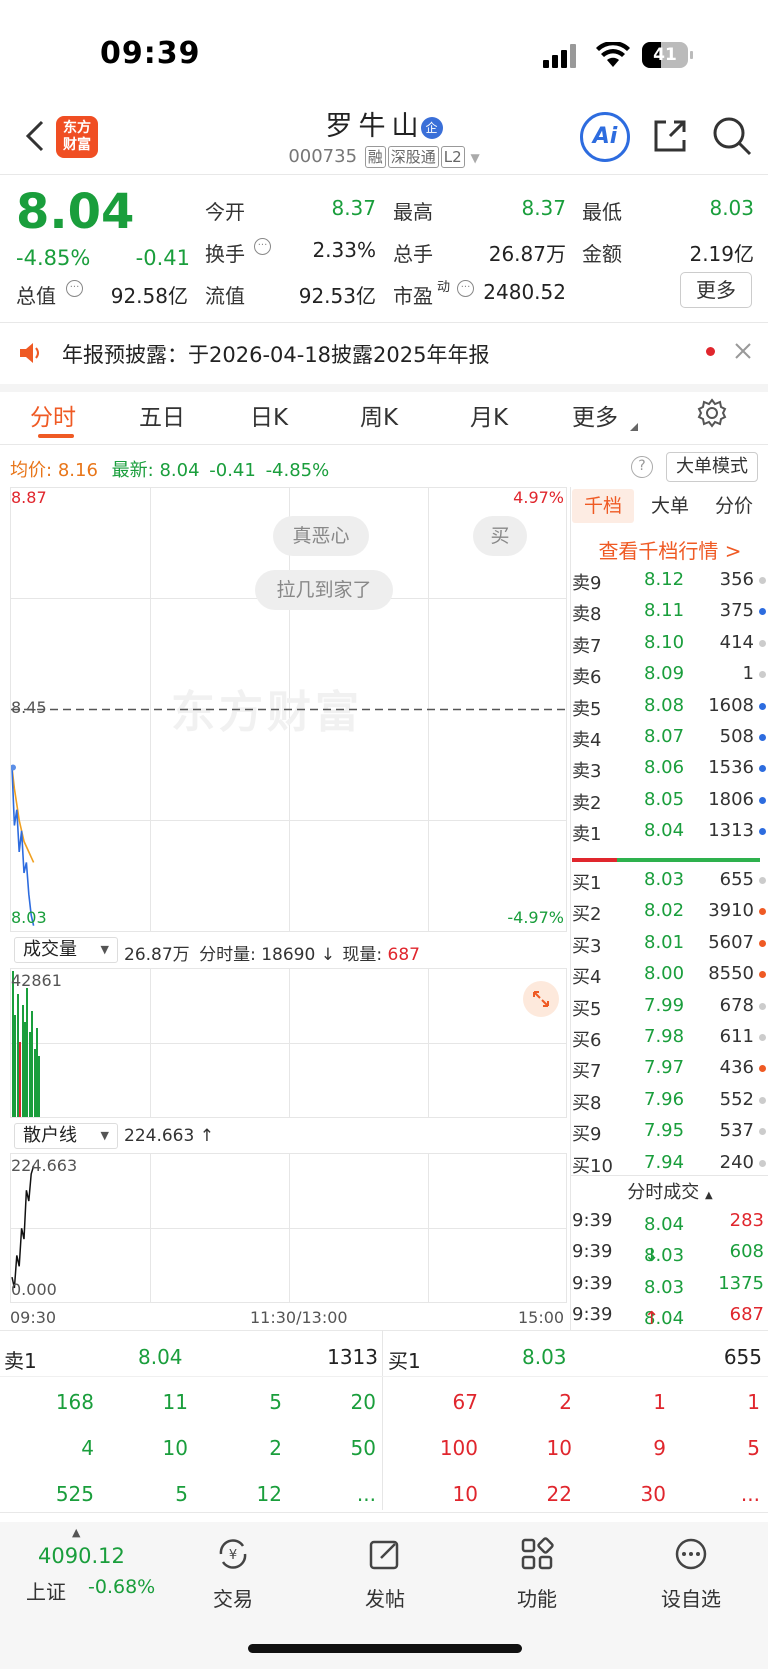  What do you see at coordinates (670, 549) in the screenshot?
I see `view-qiandang-link: 查看千档行情 >` at bounding box center [670, 549].